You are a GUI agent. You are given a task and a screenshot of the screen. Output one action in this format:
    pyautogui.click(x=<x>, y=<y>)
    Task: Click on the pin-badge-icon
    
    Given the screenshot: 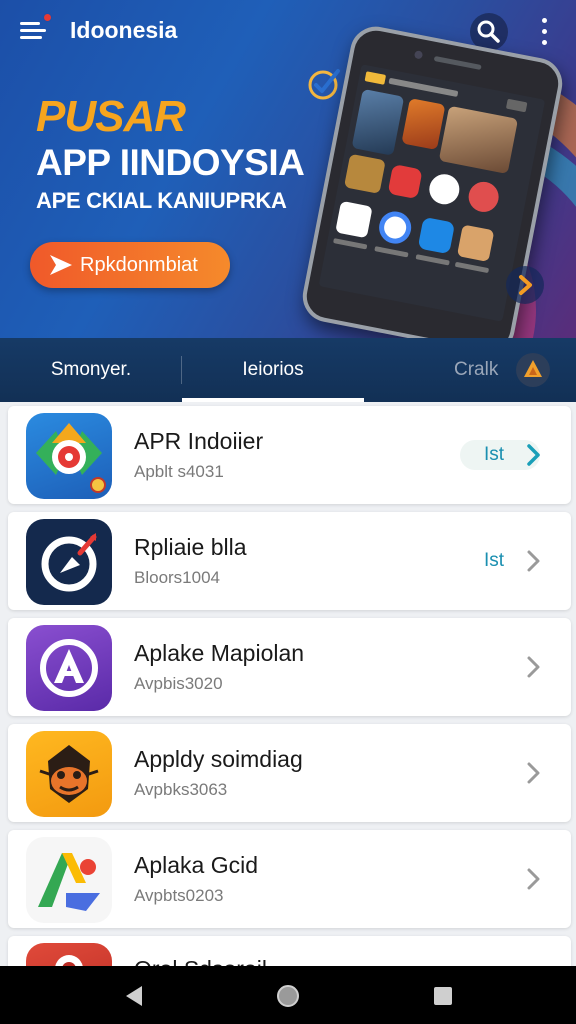 What is the action you would take?
    pyautogui.click(x=533, y=370)
    